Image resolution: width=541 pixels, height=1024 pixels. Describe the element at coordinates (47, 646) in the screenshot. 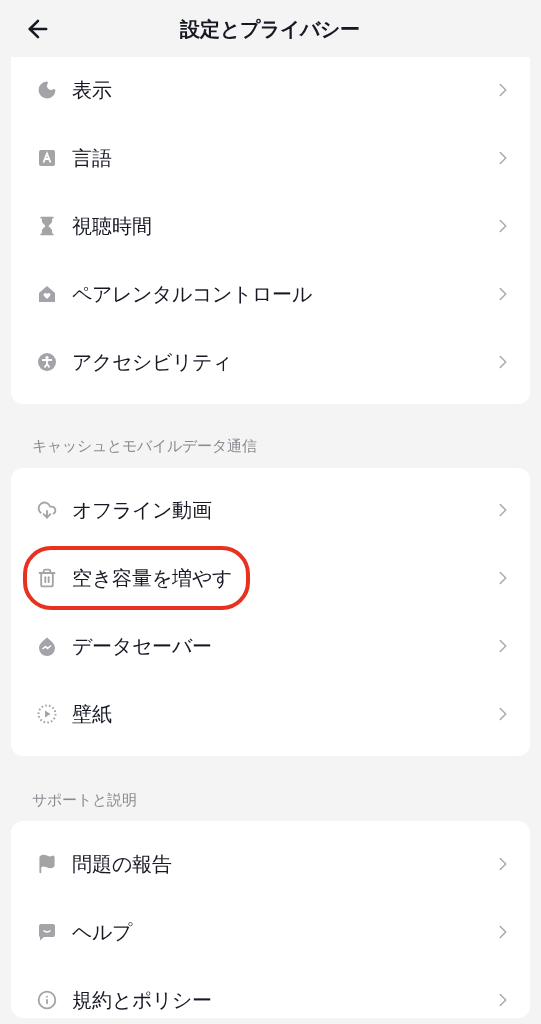

I see `data-saver-icon` at that location.